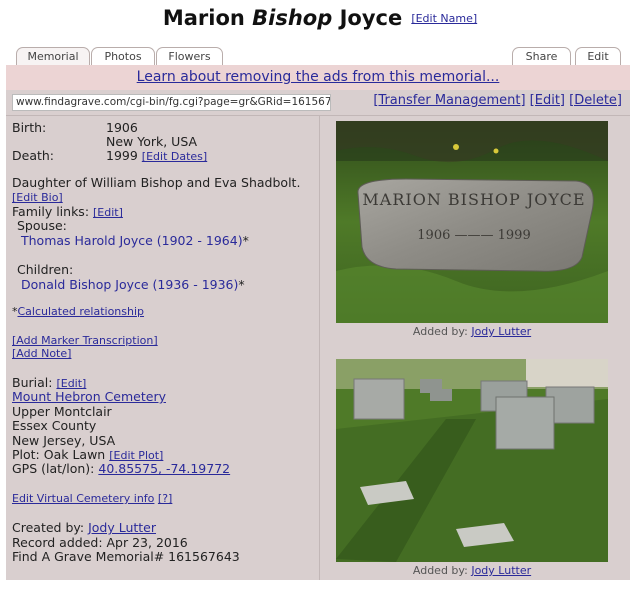 The image size is (640, 594). I want to click on delete-memorial-link: [Delete], so click(595, 100).